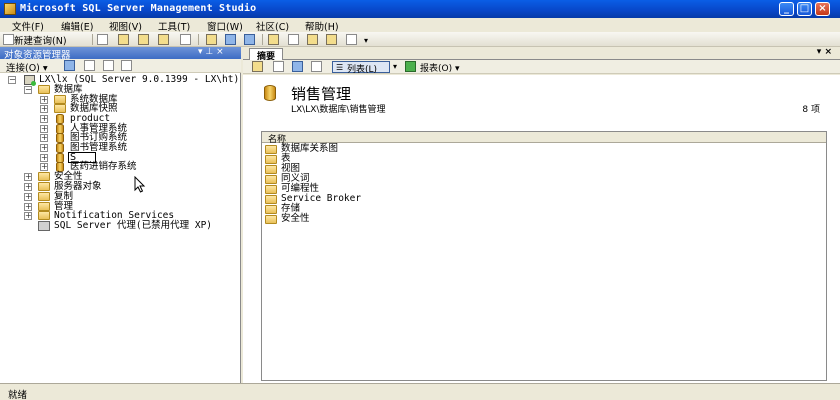 The width and height of the screenshot is (840, 400). Describe the element at coordinates (138, 8) in the screenshot. I see `window-title: Microsoft SQL Server Management Studio` at that location.